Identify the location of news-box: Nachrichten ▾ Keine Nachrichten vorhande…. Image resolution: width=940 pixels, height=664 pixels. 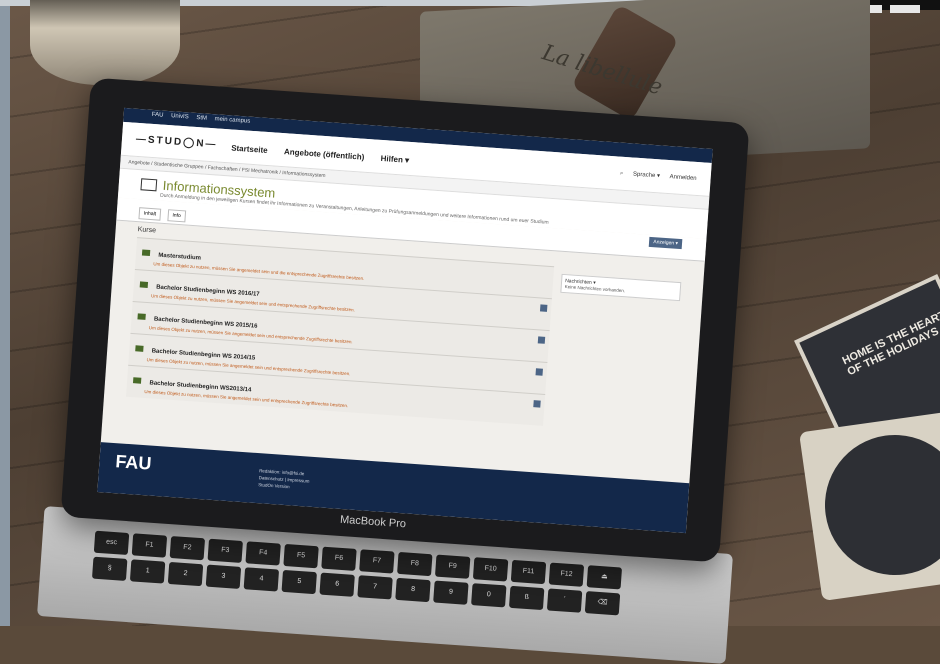
(621, 287).